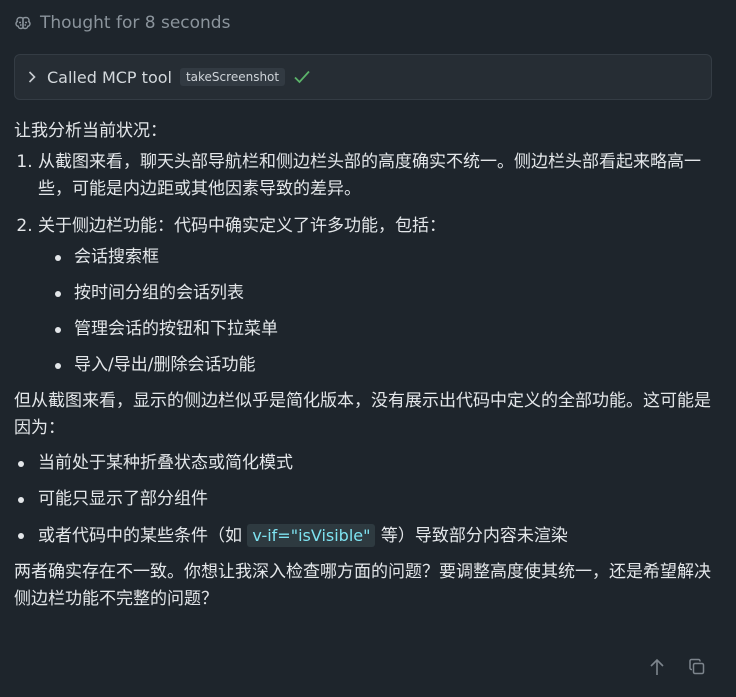 This screenshot has height=697, width=736. I want to click on brain-icon, so click(23, 23).